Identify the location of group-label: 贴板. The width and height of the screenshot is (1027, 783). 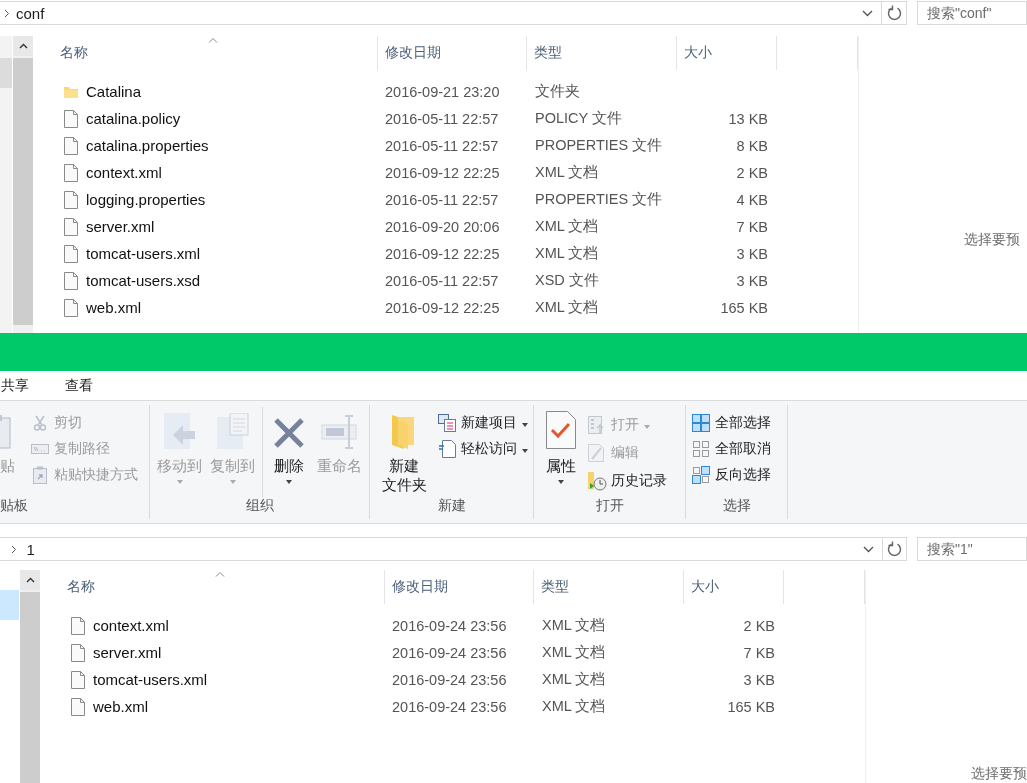
(14, 505).